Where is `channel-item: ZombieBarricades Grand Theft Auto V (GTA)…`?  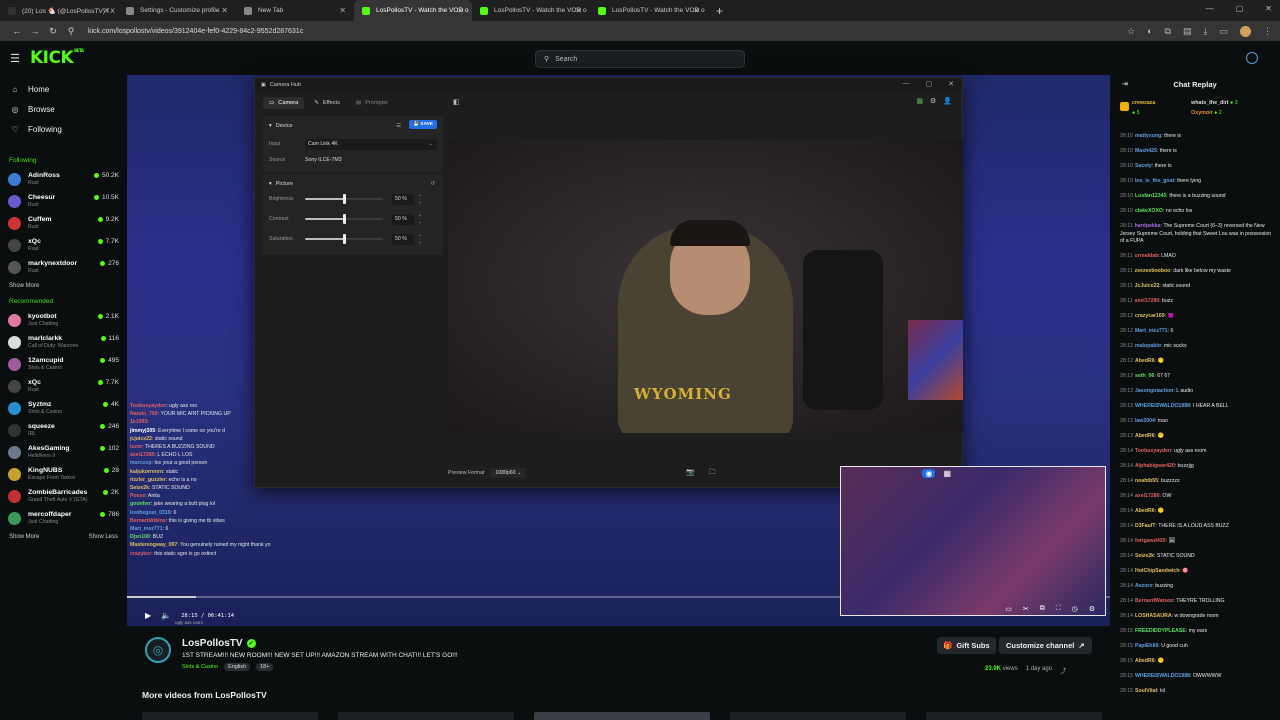
channel-item: ZombieBarricades Grand Theft Auto V (GTA)… is located at coordinates (63, 496).